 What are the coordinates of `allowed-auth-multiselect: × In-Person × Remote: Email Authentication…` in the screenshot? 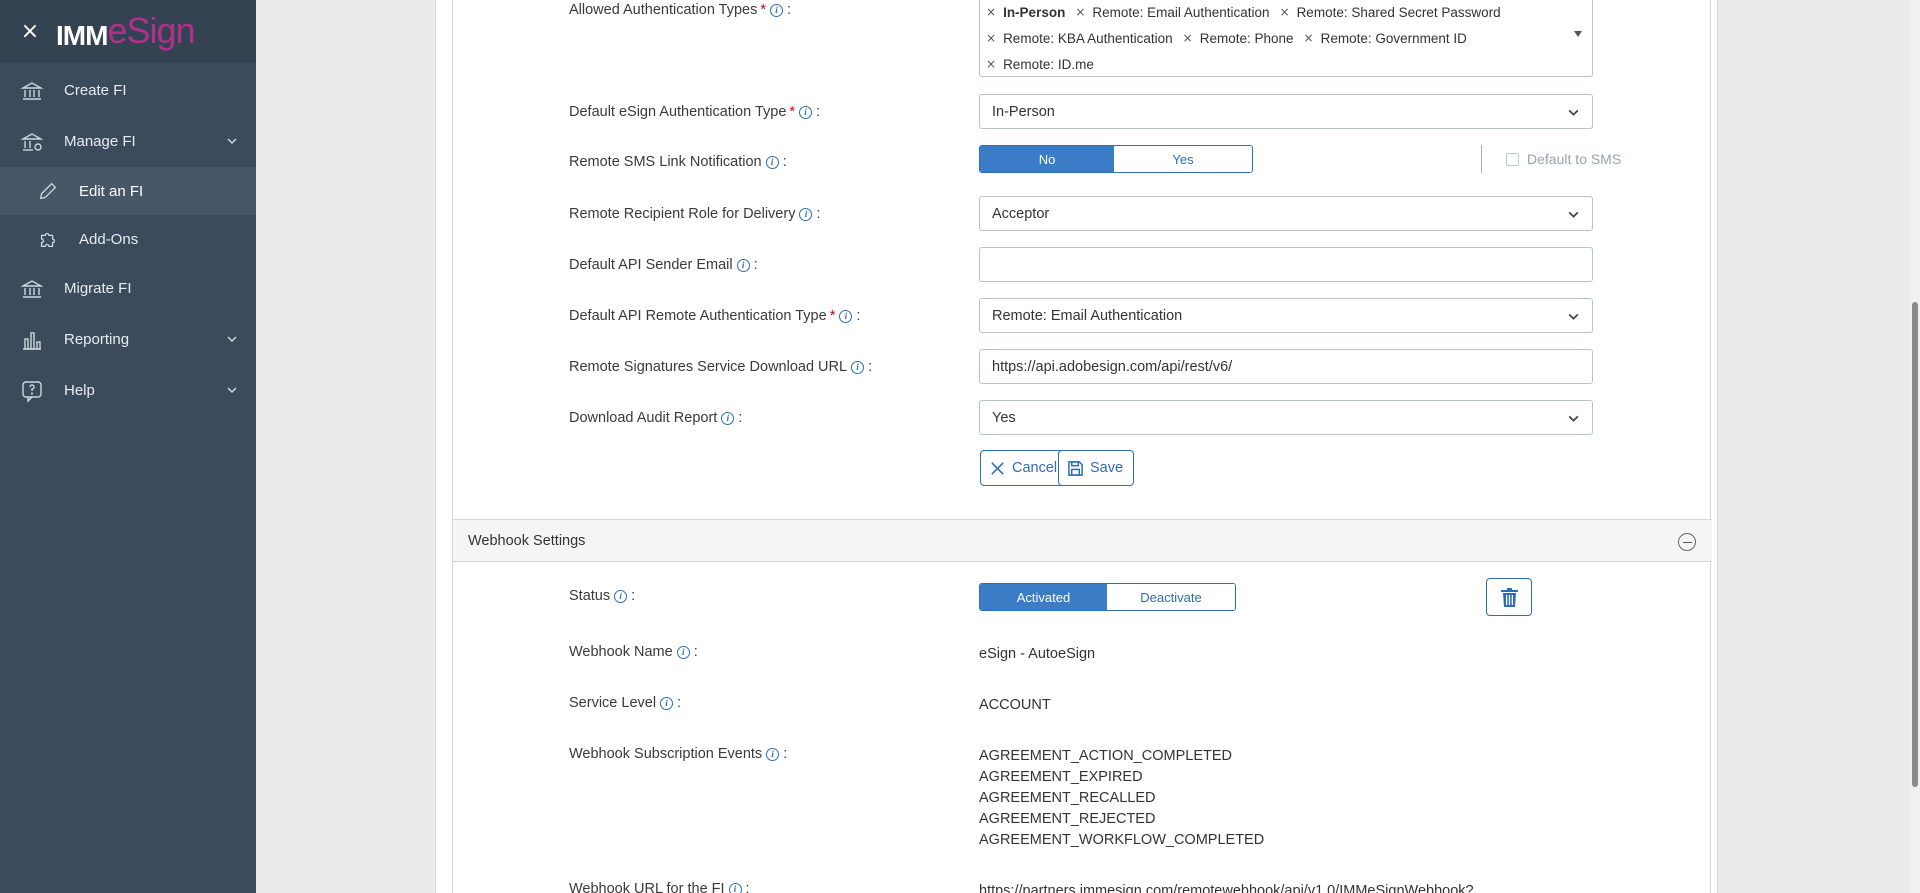 It's located at (1286, 38).